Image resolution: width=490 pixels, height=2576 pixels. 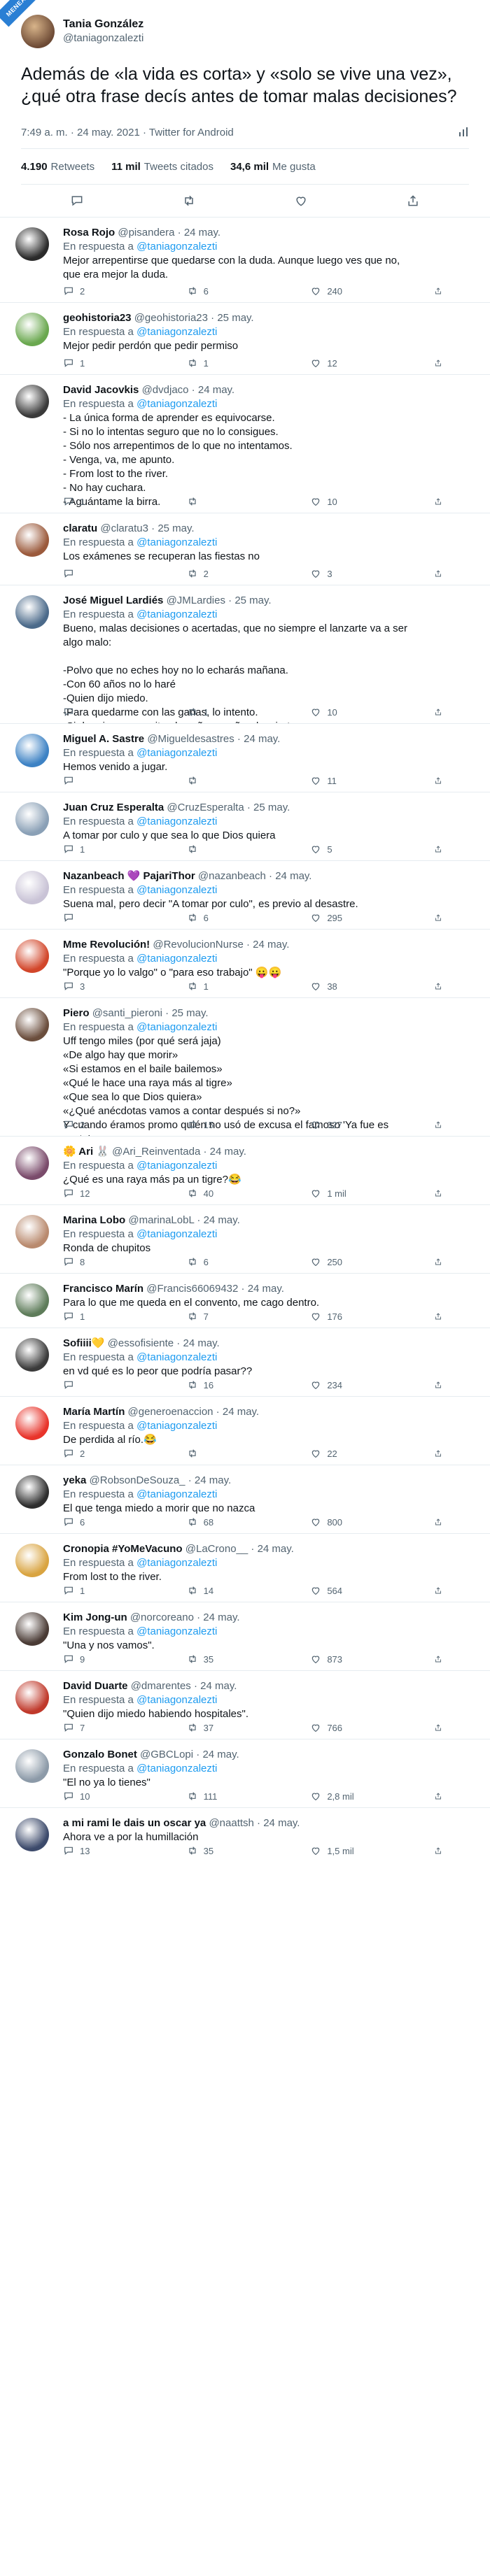 I want to click on reply-author-name: yeka, so click(x=74, y=1480).